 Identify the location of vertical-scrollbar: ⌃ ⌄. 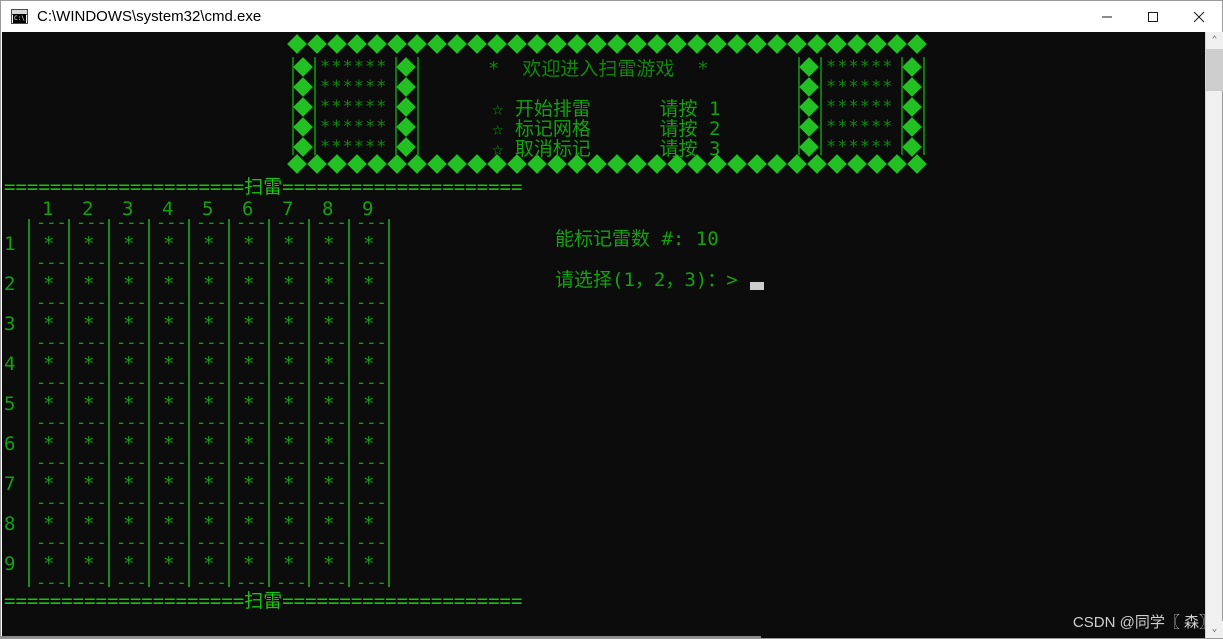
(1214, 335).